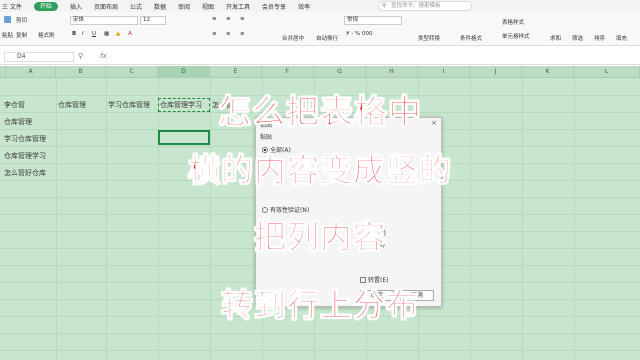 The width and height of the screenshot is (640, 360). What do you see at coordinates (74, 34) in the screenshot?
I see `bold-icon: B` at bounding box center [74, 34].